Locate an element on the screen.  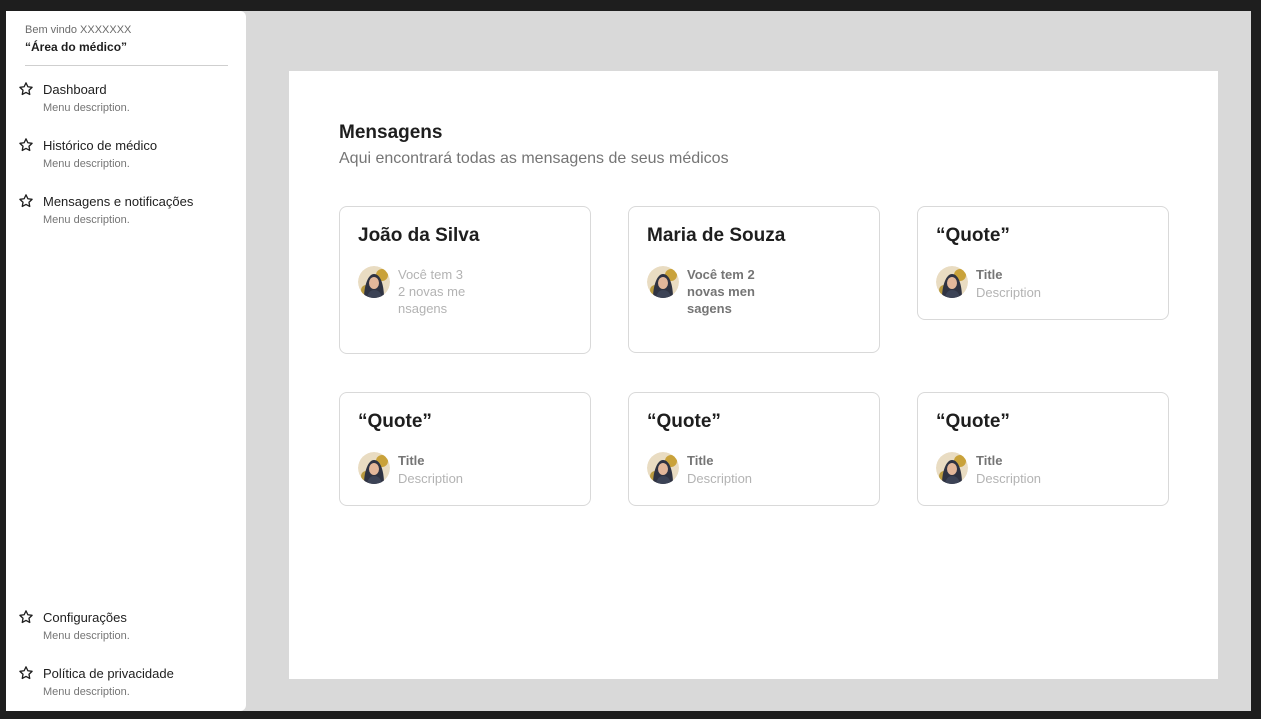
card-title: João da Silva is located at coordinates (419, 235).